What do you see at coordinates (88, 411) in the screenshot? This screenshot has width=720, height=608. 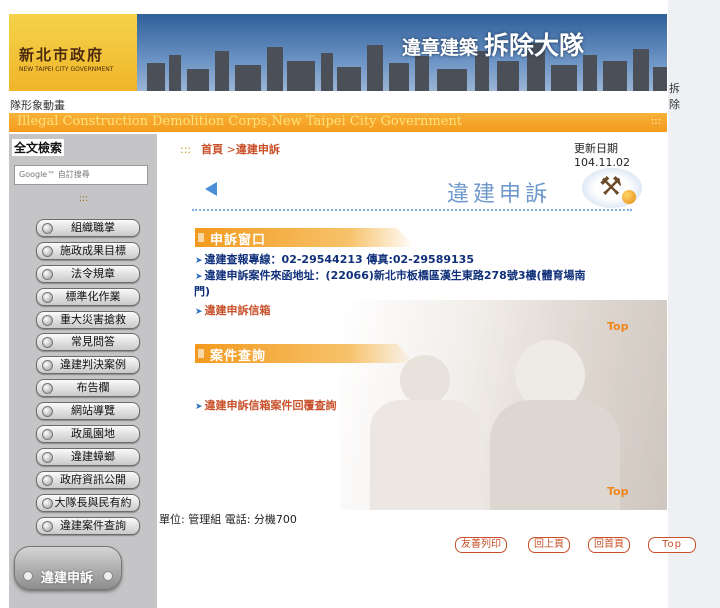 I see `sidebar-item-sitemap: 網站導覽` at bounding box center [88, 411].